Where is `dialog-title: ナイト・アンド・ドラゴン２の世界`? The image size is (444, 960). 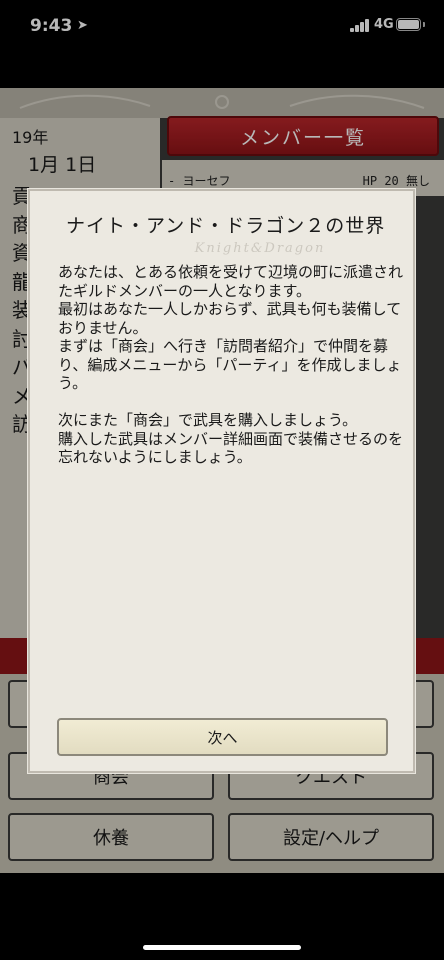
dialog-title: ナイト・アンド・ドラゴン２の世界 is located at coordinates (226, 226).